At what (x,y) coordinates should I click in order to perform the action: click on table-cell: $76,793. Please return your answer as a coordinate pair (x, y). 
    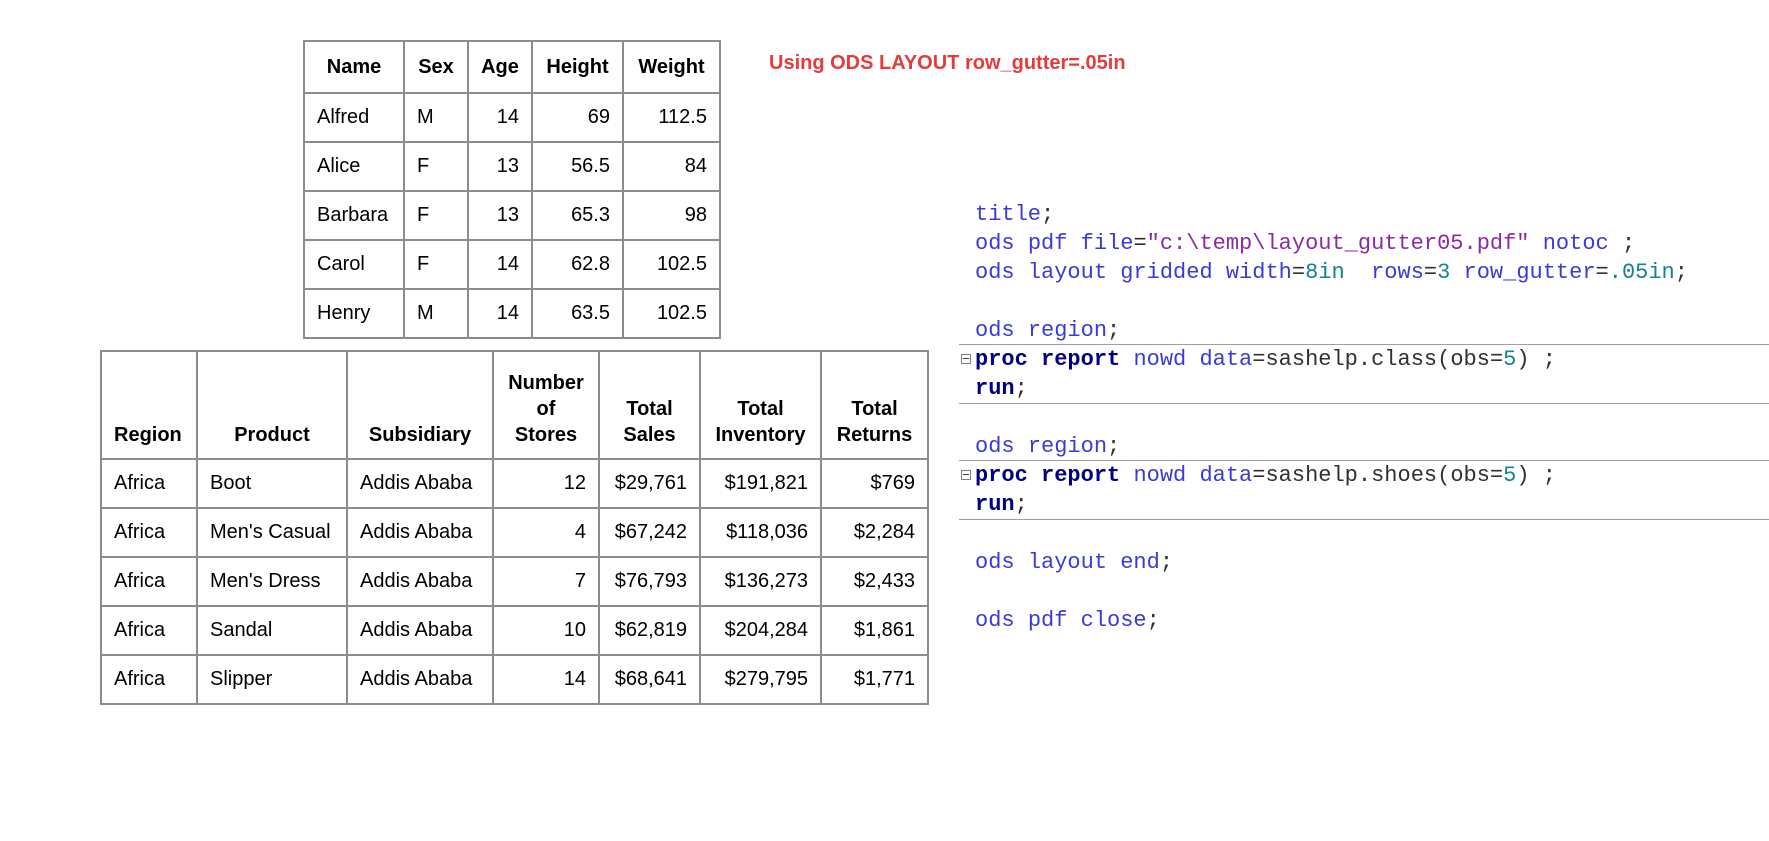
    Looking at the image, I should click on (649, 581).